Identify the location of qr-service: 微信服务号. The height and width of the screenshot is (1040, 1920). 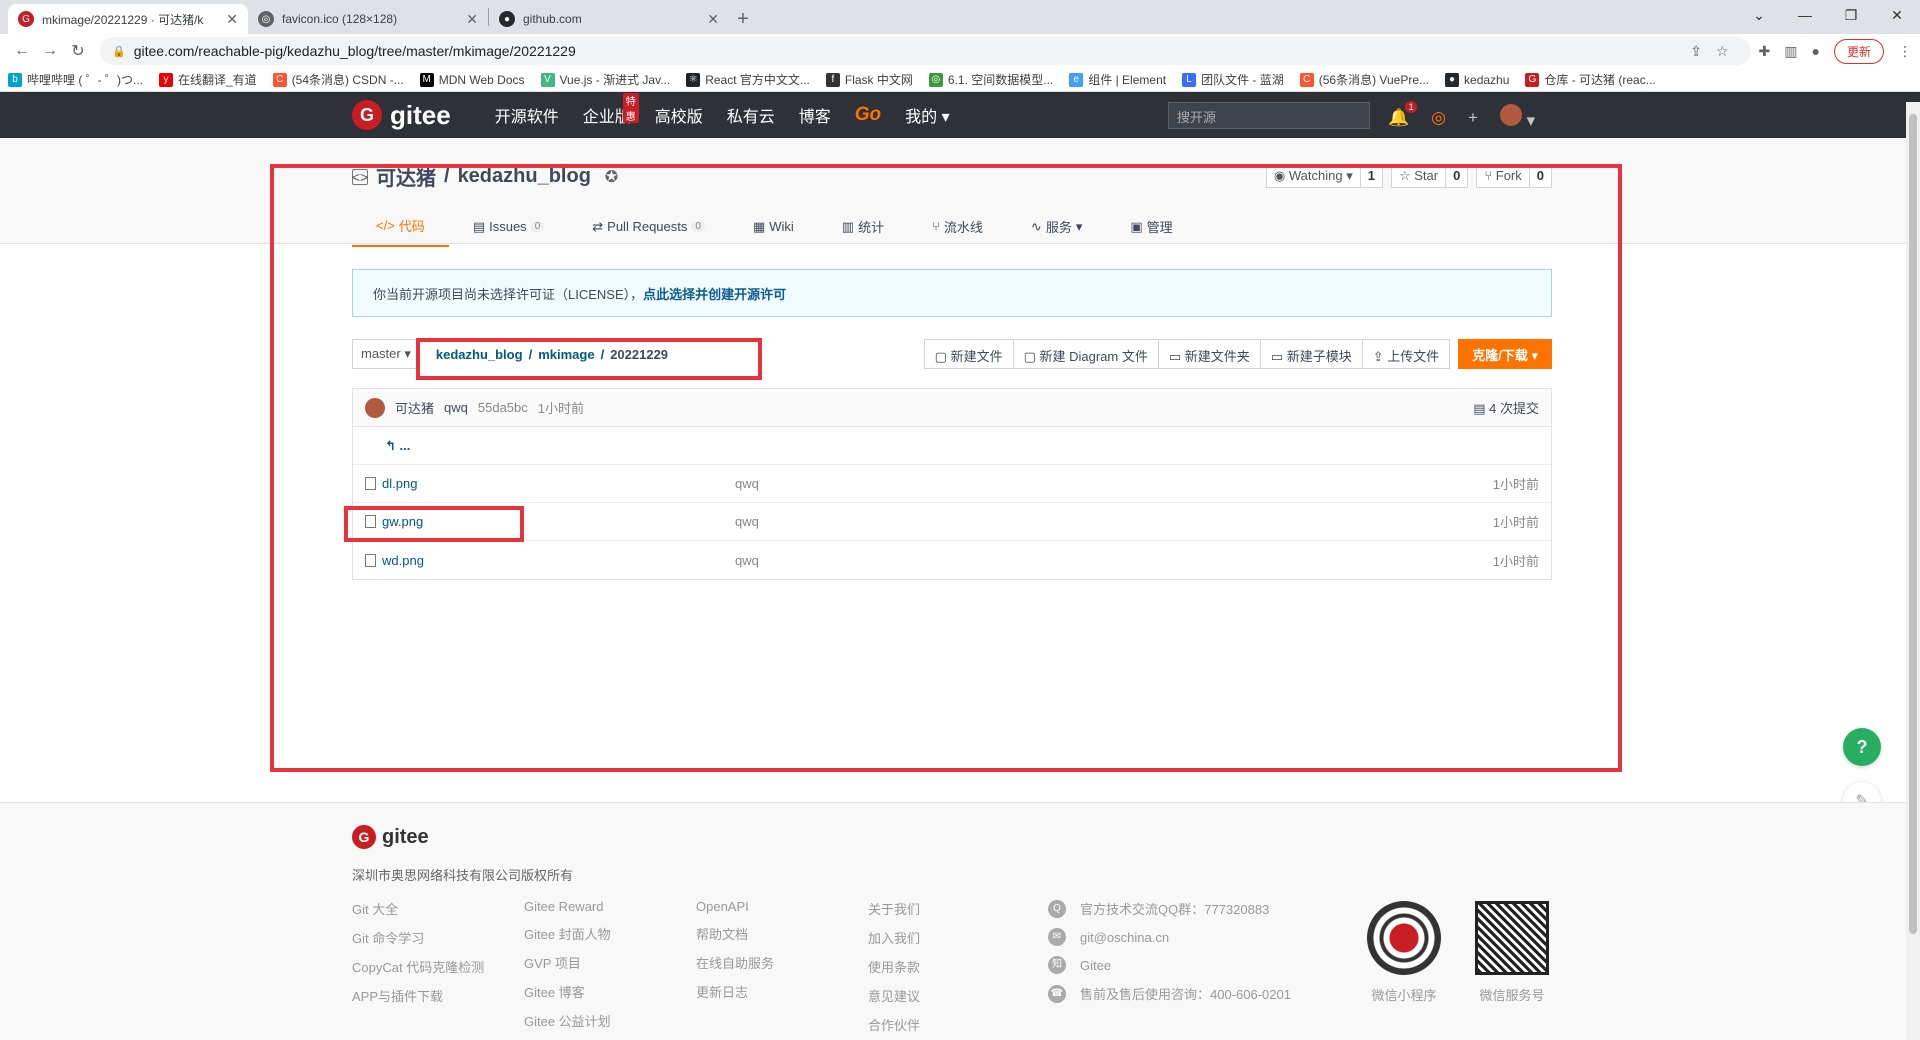
(1512, 952).